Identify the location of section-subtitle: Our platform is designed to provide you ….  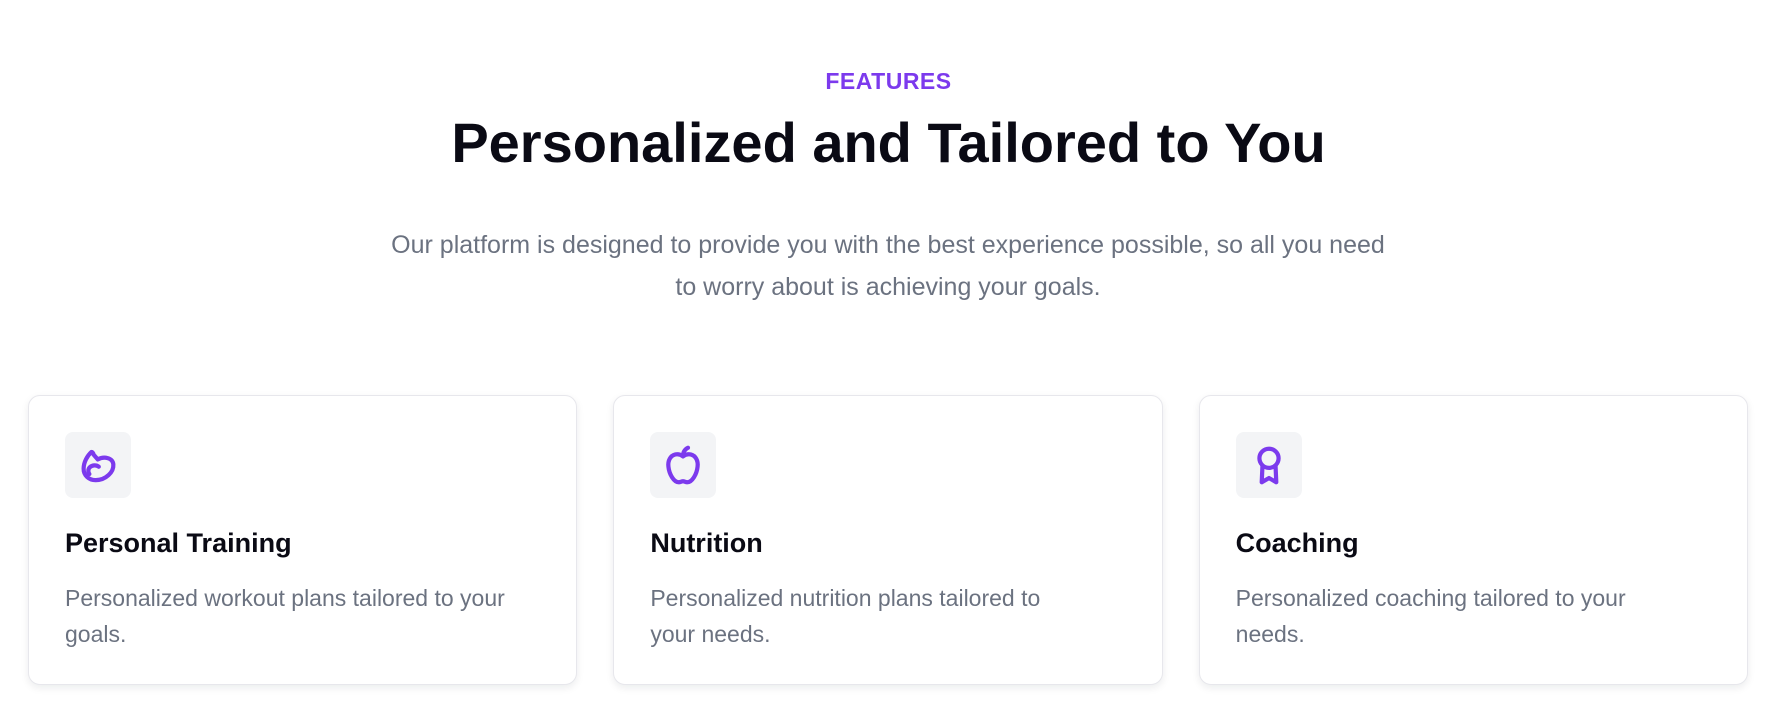
(888, 266).